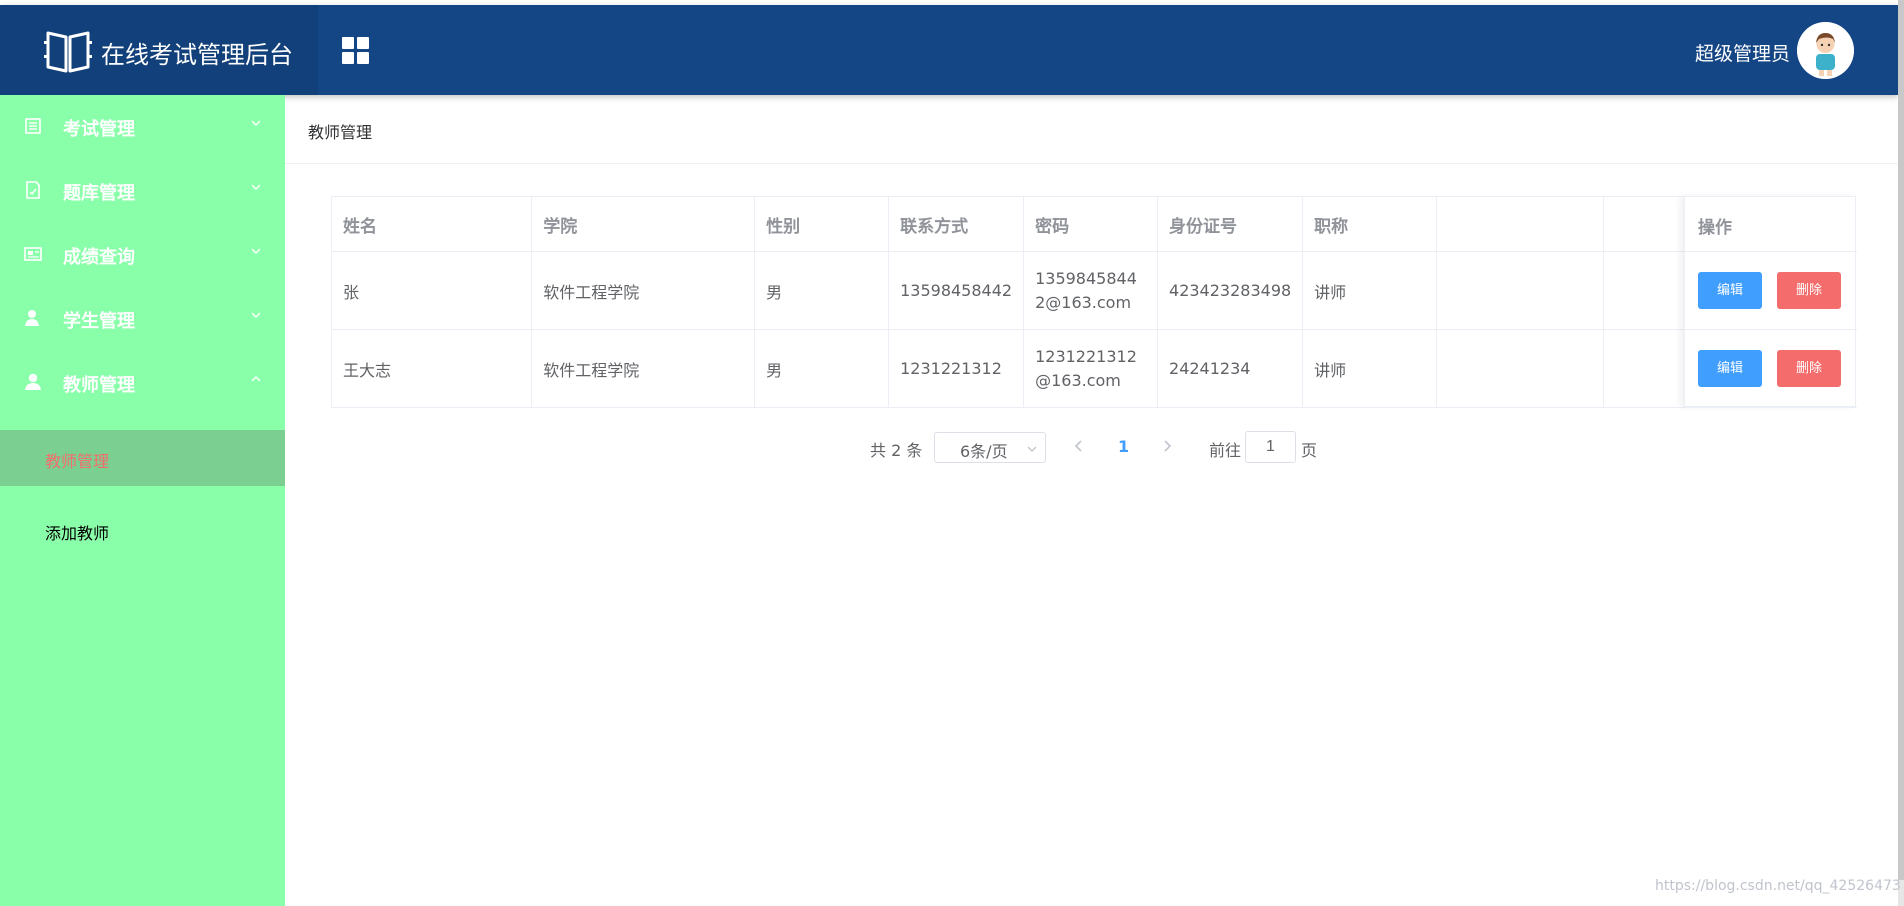 The image size is (1904, 906). What do you see at coordinates (142, 458) in the screenshot?
I see `sidebar-sub-teacher-manage: 教师管理` at bounding box center [142, 458].